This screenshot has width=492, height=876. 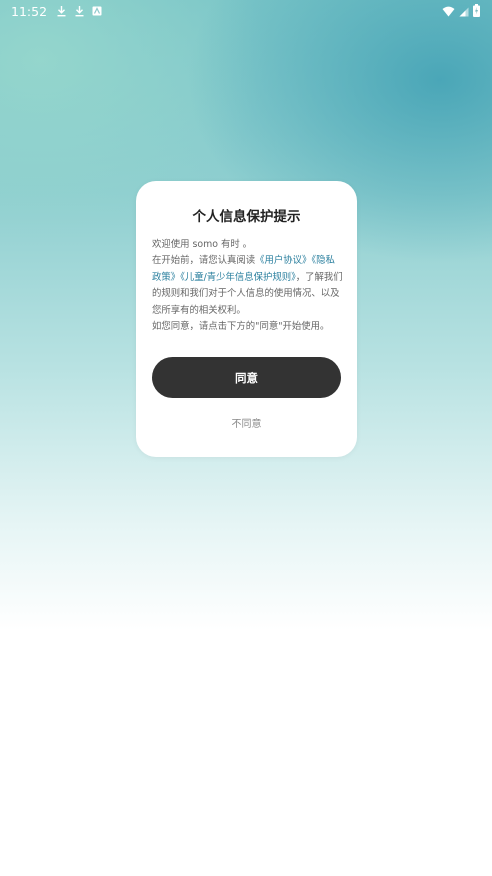 I want to click on status-time: 11:52, so click(x=29, y=11).